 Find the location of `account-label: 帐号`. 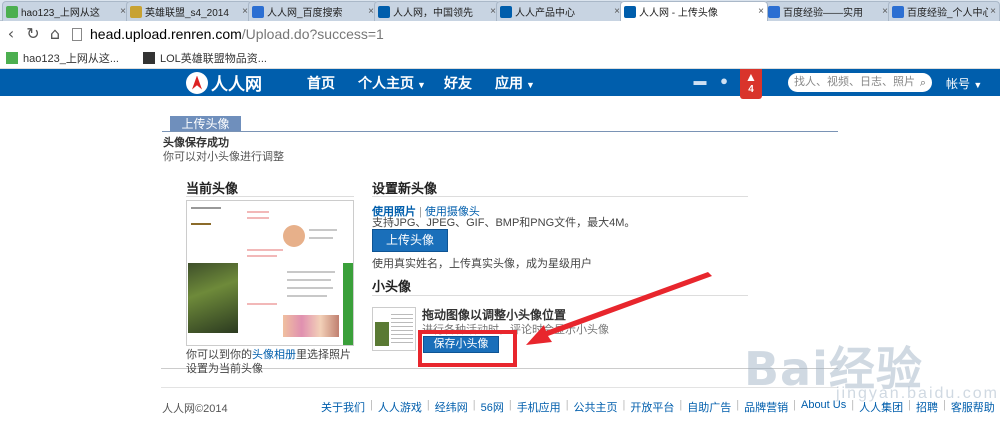

account-label: 帐号 is located at coordinates (958, 84).